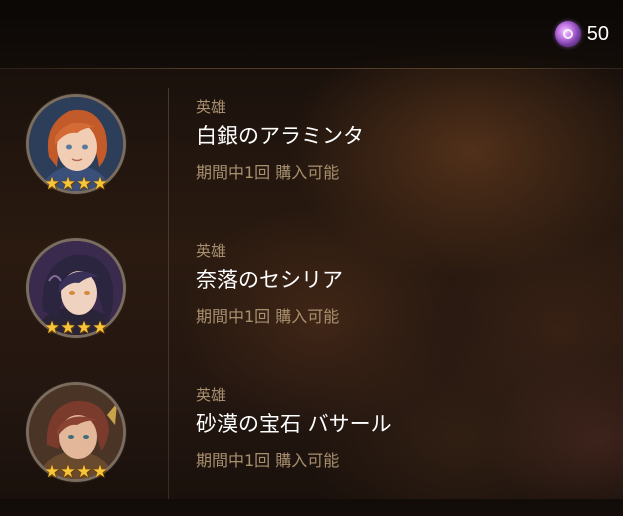 Image resolution: width=623 pixels, height=516 pixels. Describe the element at coordinates (311, 68) in the screenshot. I see `divider` at that location.